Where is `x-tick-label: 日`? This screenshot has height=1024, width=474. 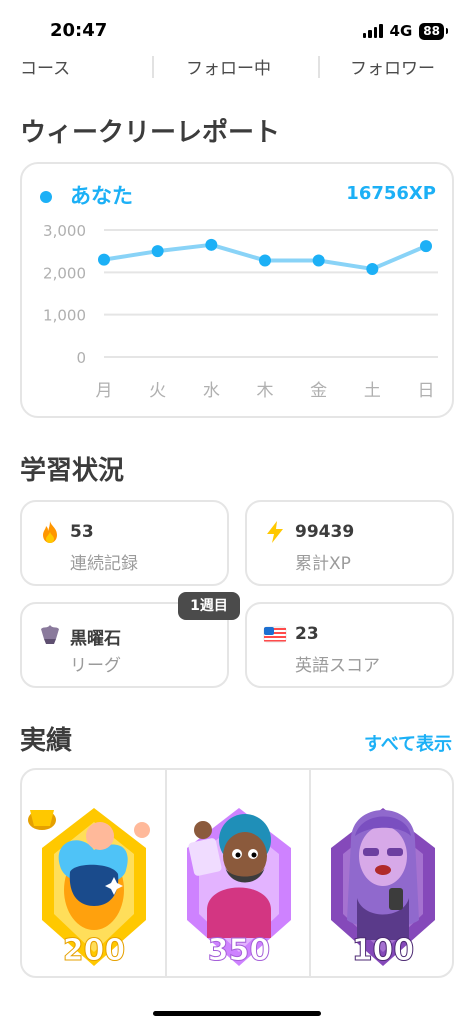
x-tick-label: 日 is located at coordinates (426, 391).